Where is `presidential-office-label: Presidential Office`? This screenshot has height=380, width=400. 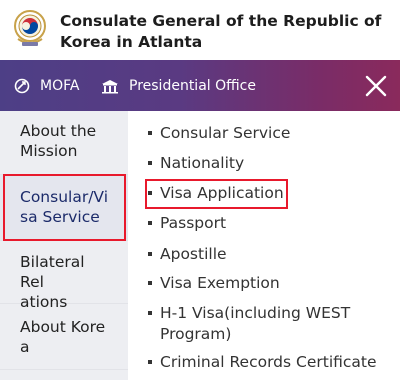
presidential-office-label: Presidential Office is located at coordinates (192, 85).